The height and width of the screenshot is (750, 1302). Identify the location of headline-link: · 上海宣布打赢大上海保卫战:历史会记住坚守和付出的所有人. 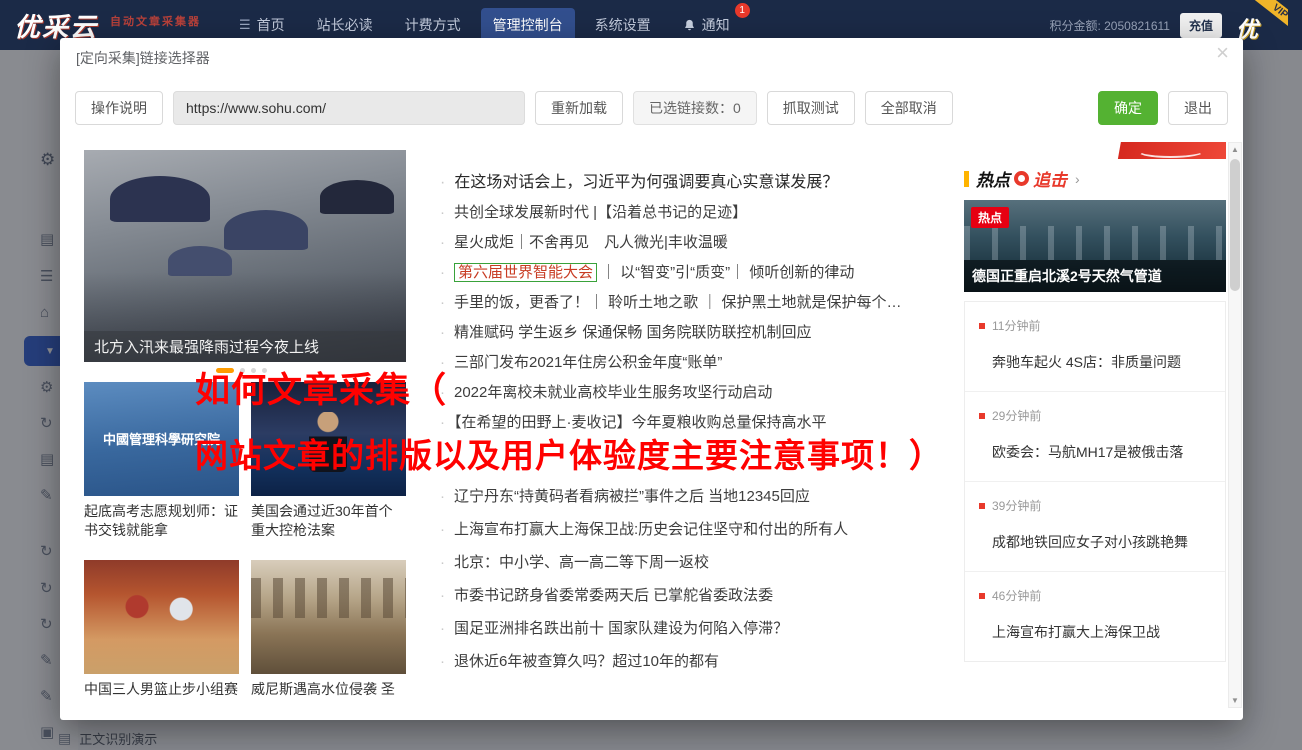
(701, 529).